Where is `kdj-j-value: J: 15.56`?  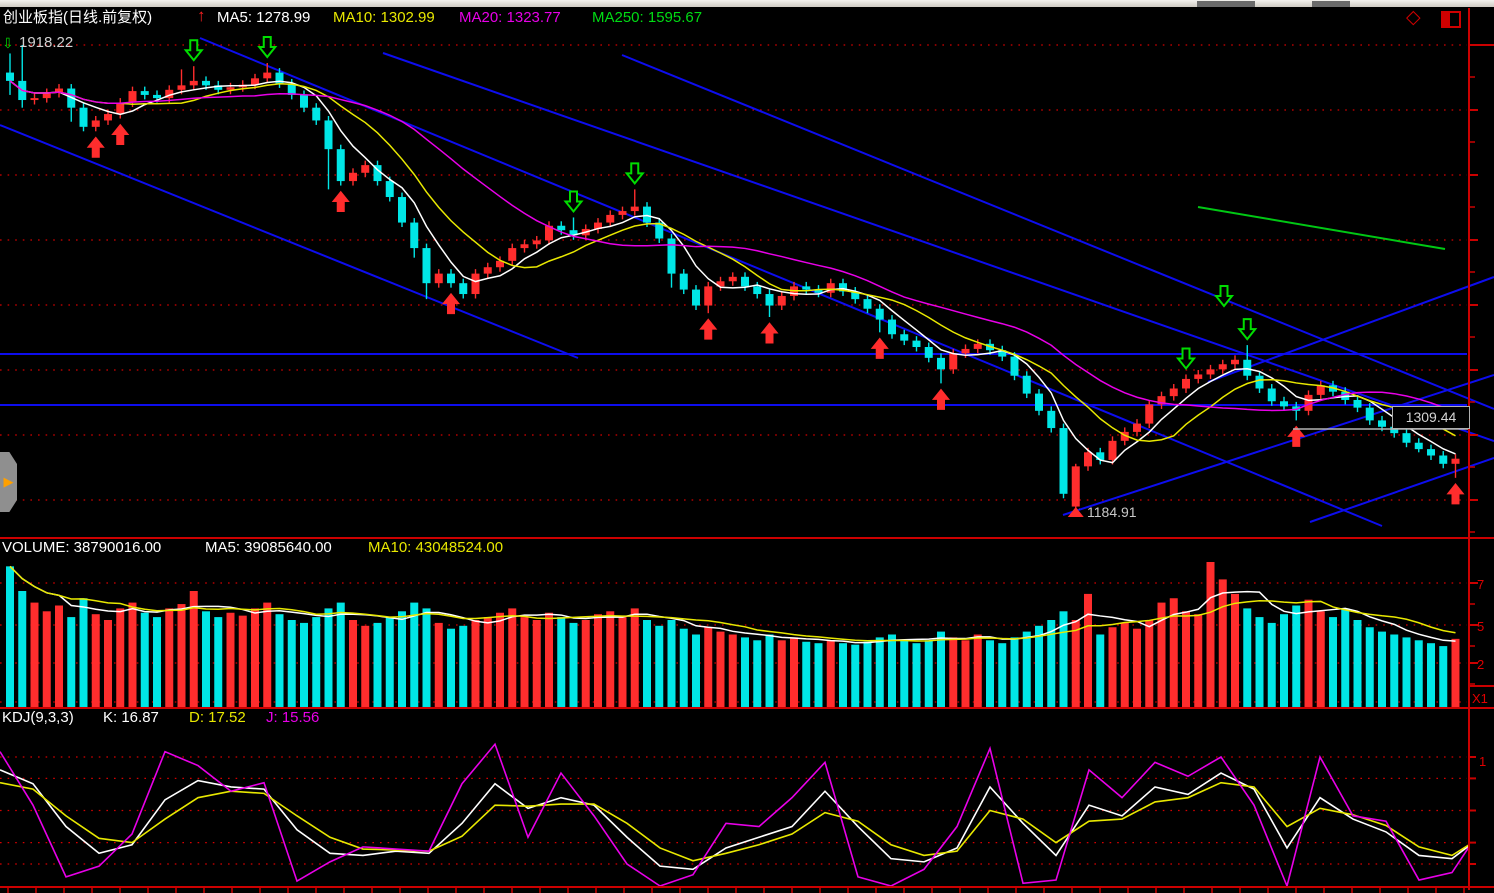 kdj-j-value: J: 15.56 is located at coordinates (293, 717).